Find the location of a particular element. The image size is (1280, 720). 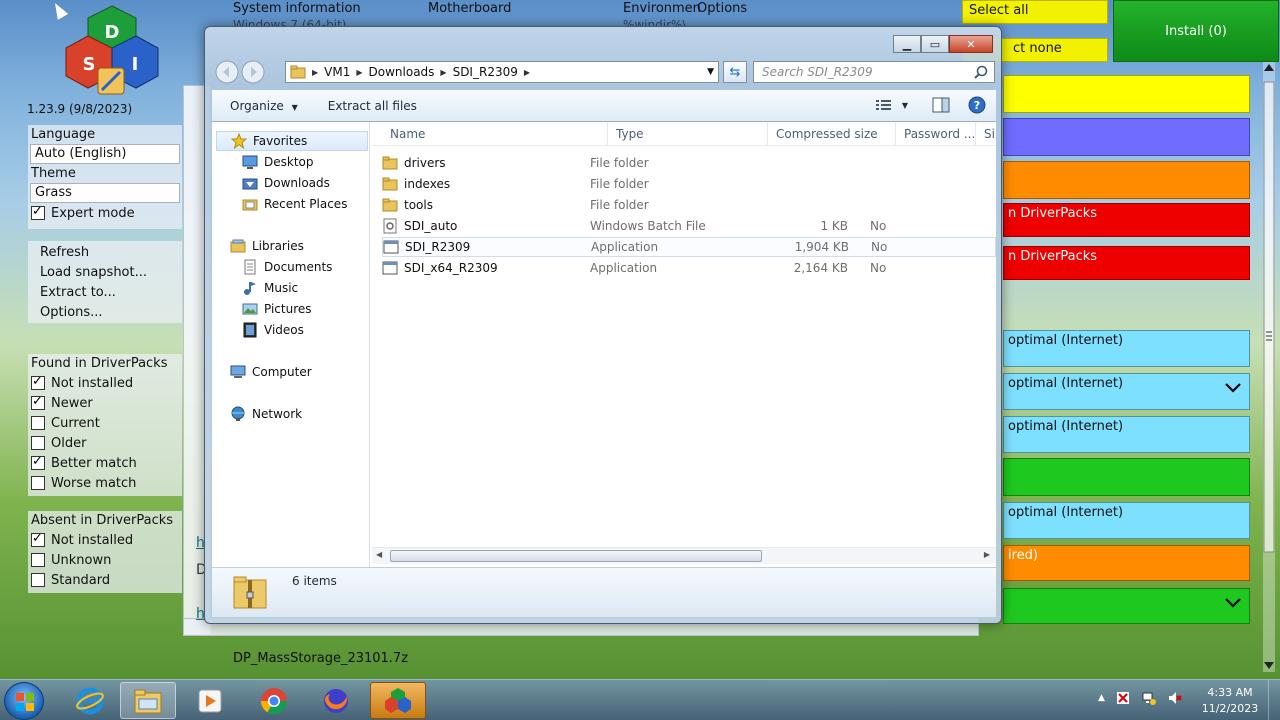

filter-better-match: Better match is located at coordinates (105, 463).